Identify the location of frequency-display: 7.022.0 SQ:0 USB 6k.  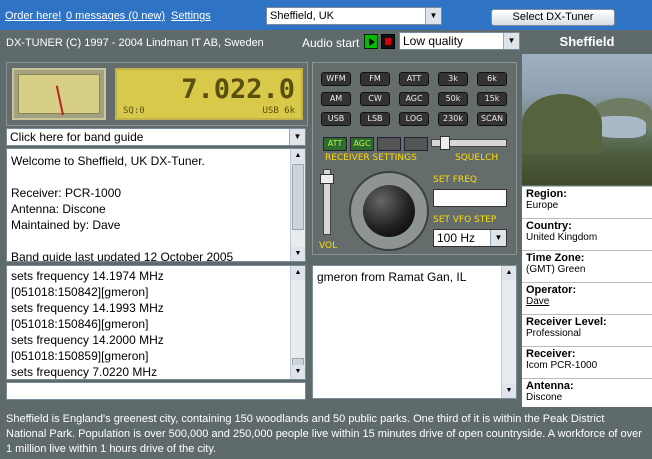
(209, 94).